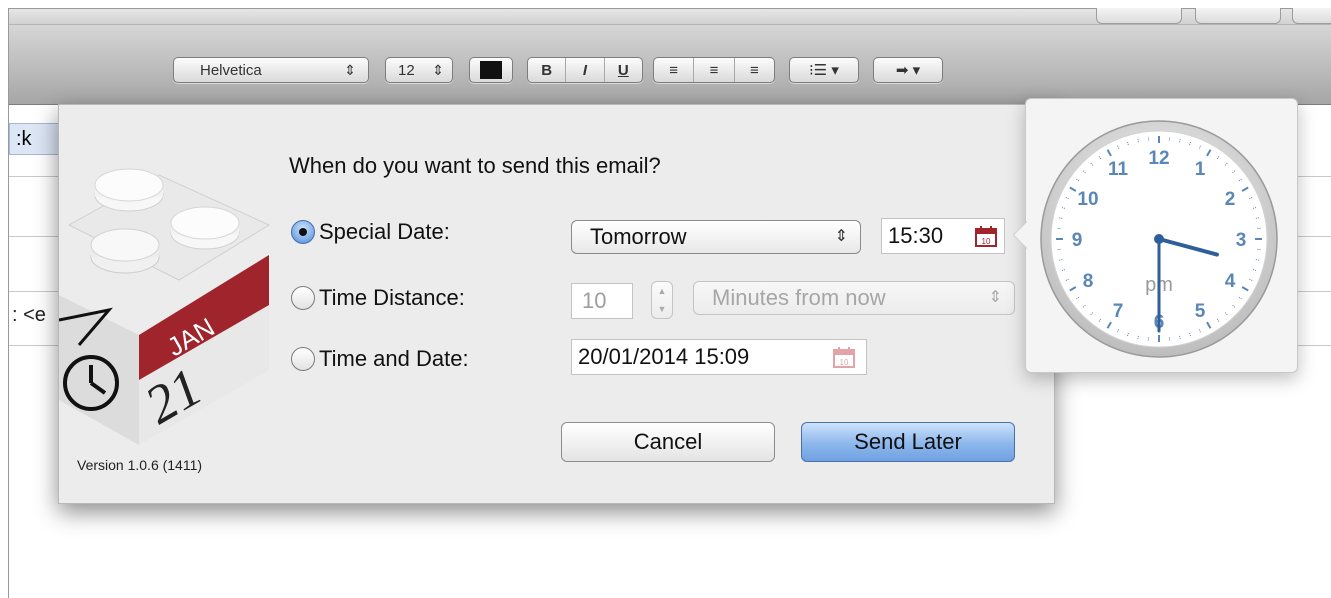 The height and width of the screenshot is (598, 1331). I want to click on analog-clock: 121234567891011 pm, so click(1162, 236).